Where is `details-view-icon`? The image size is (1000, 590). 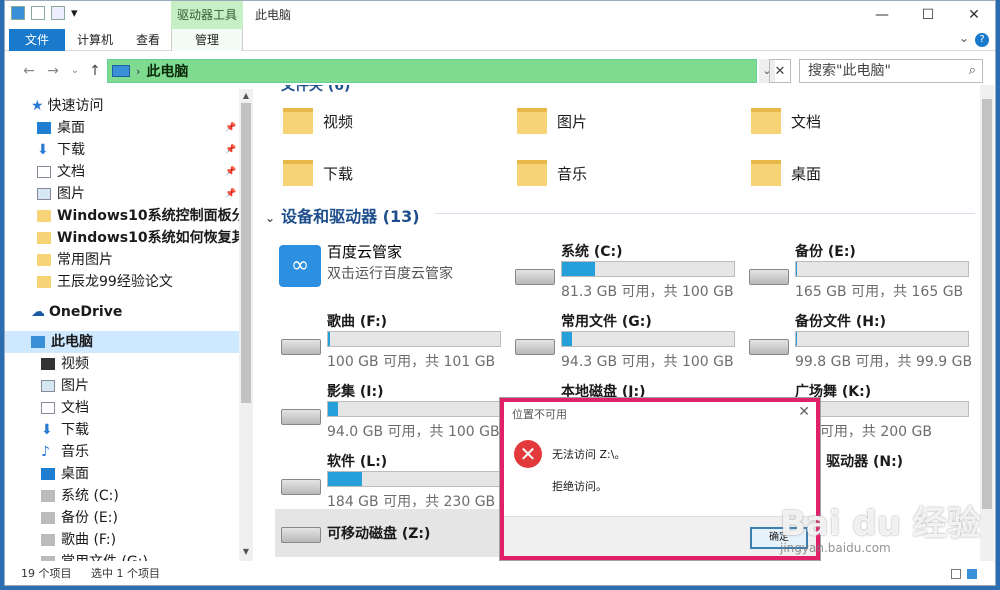 details-view-icon is located at coordinates (956, 574).